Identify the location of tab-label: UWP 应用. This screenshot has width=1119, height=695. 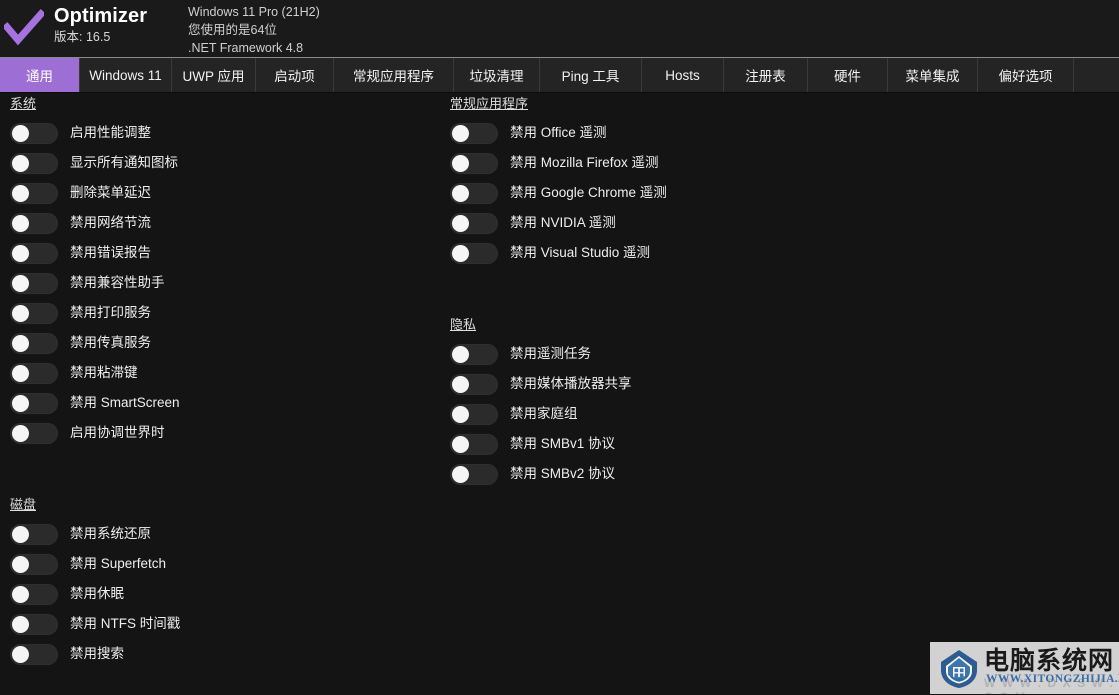
(213, 76).